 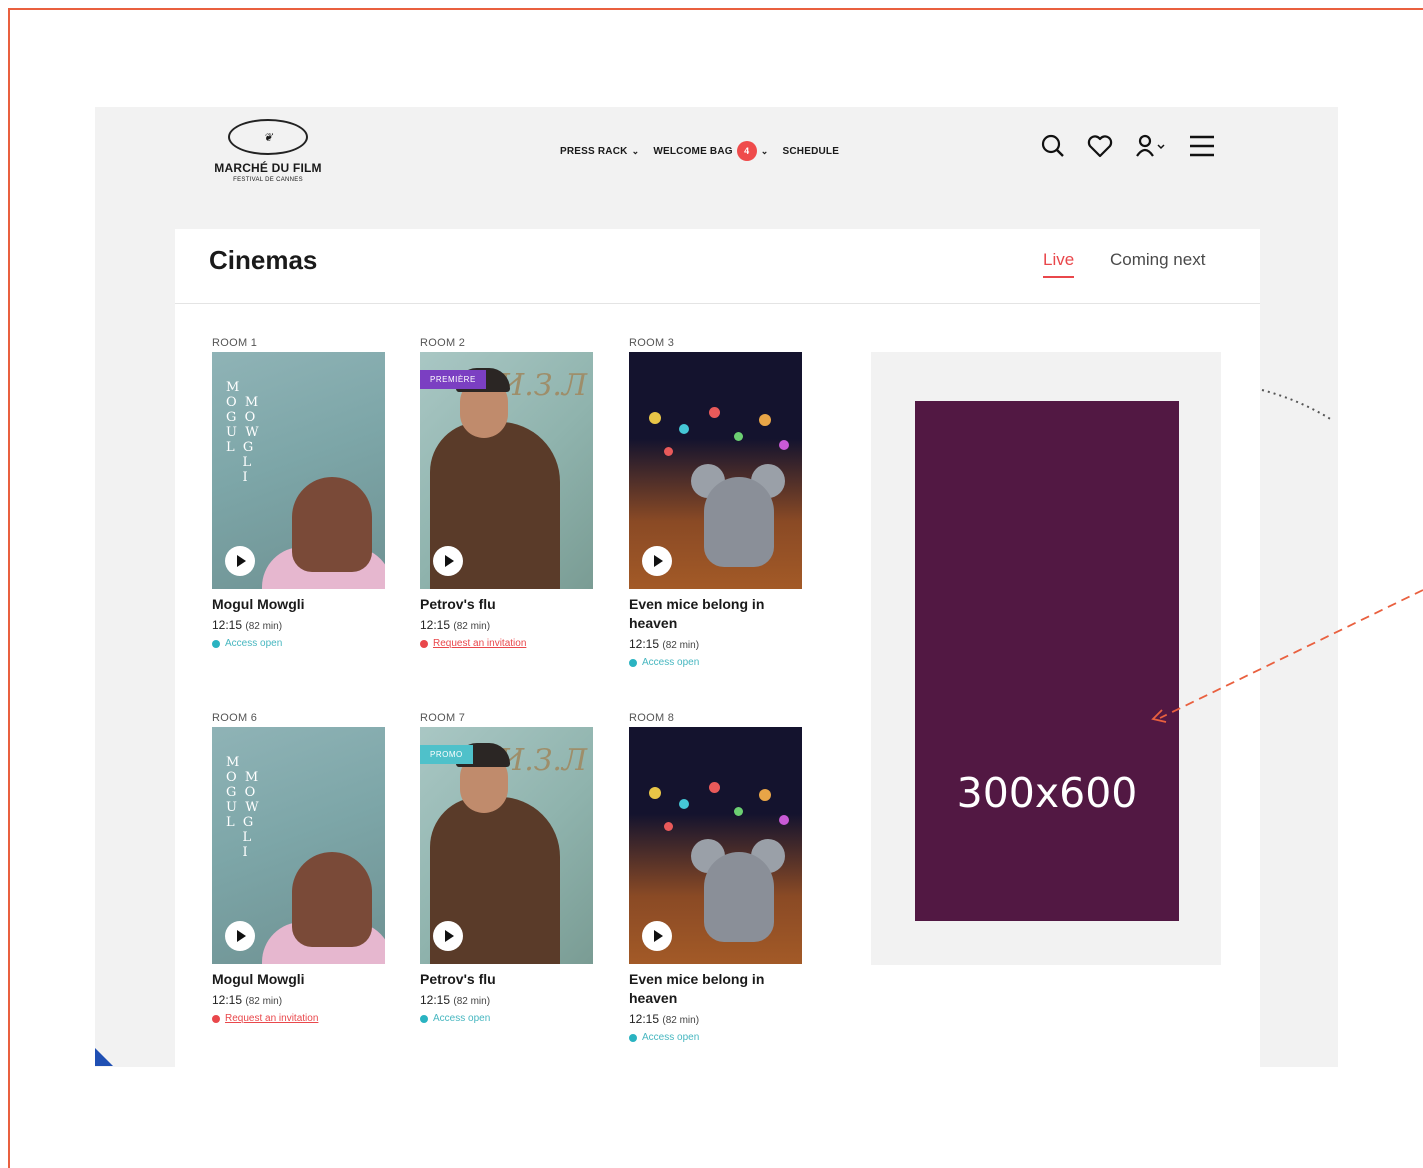 I want to click on annotation-arrows, so click(x=1287, y=556).